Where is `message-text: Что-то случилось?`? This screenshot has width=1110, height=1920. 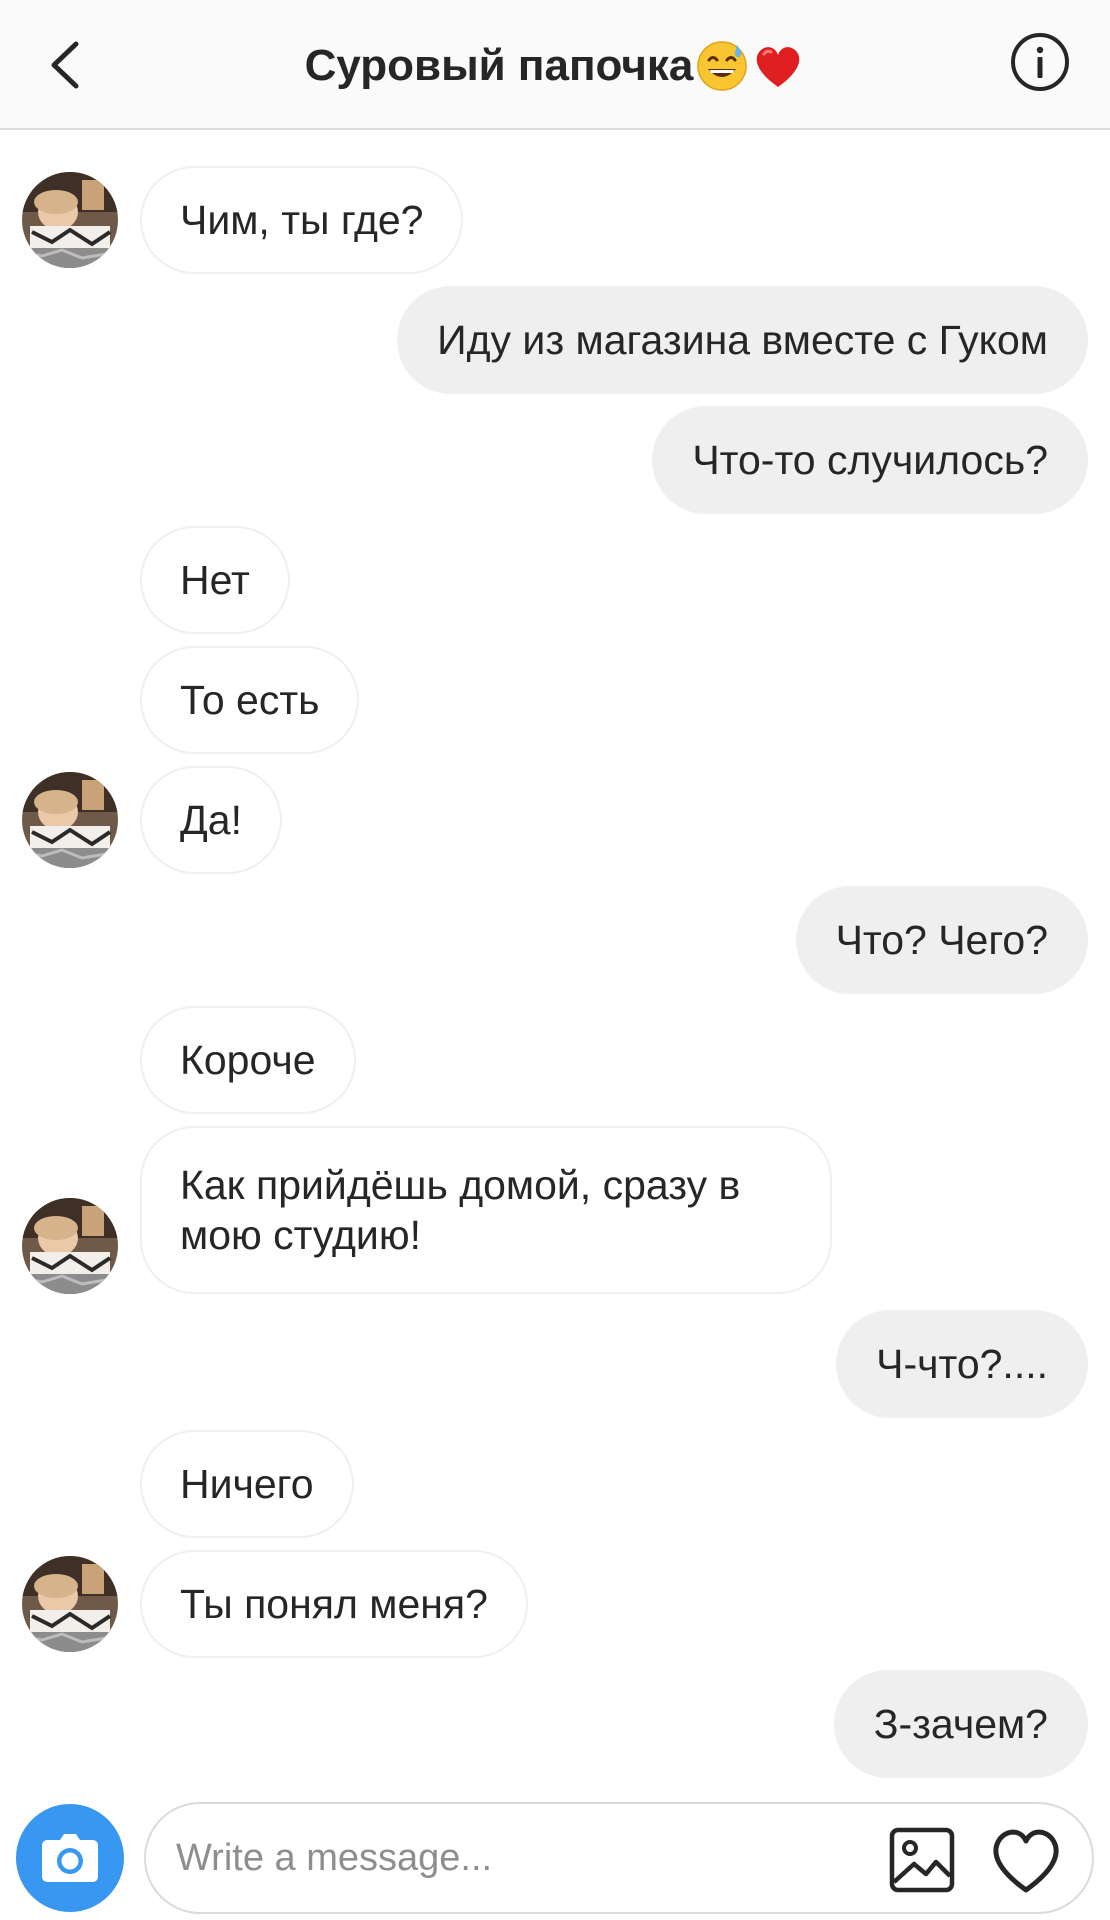
message-text: Что-то случилось? is located at coordinates (870, 460).